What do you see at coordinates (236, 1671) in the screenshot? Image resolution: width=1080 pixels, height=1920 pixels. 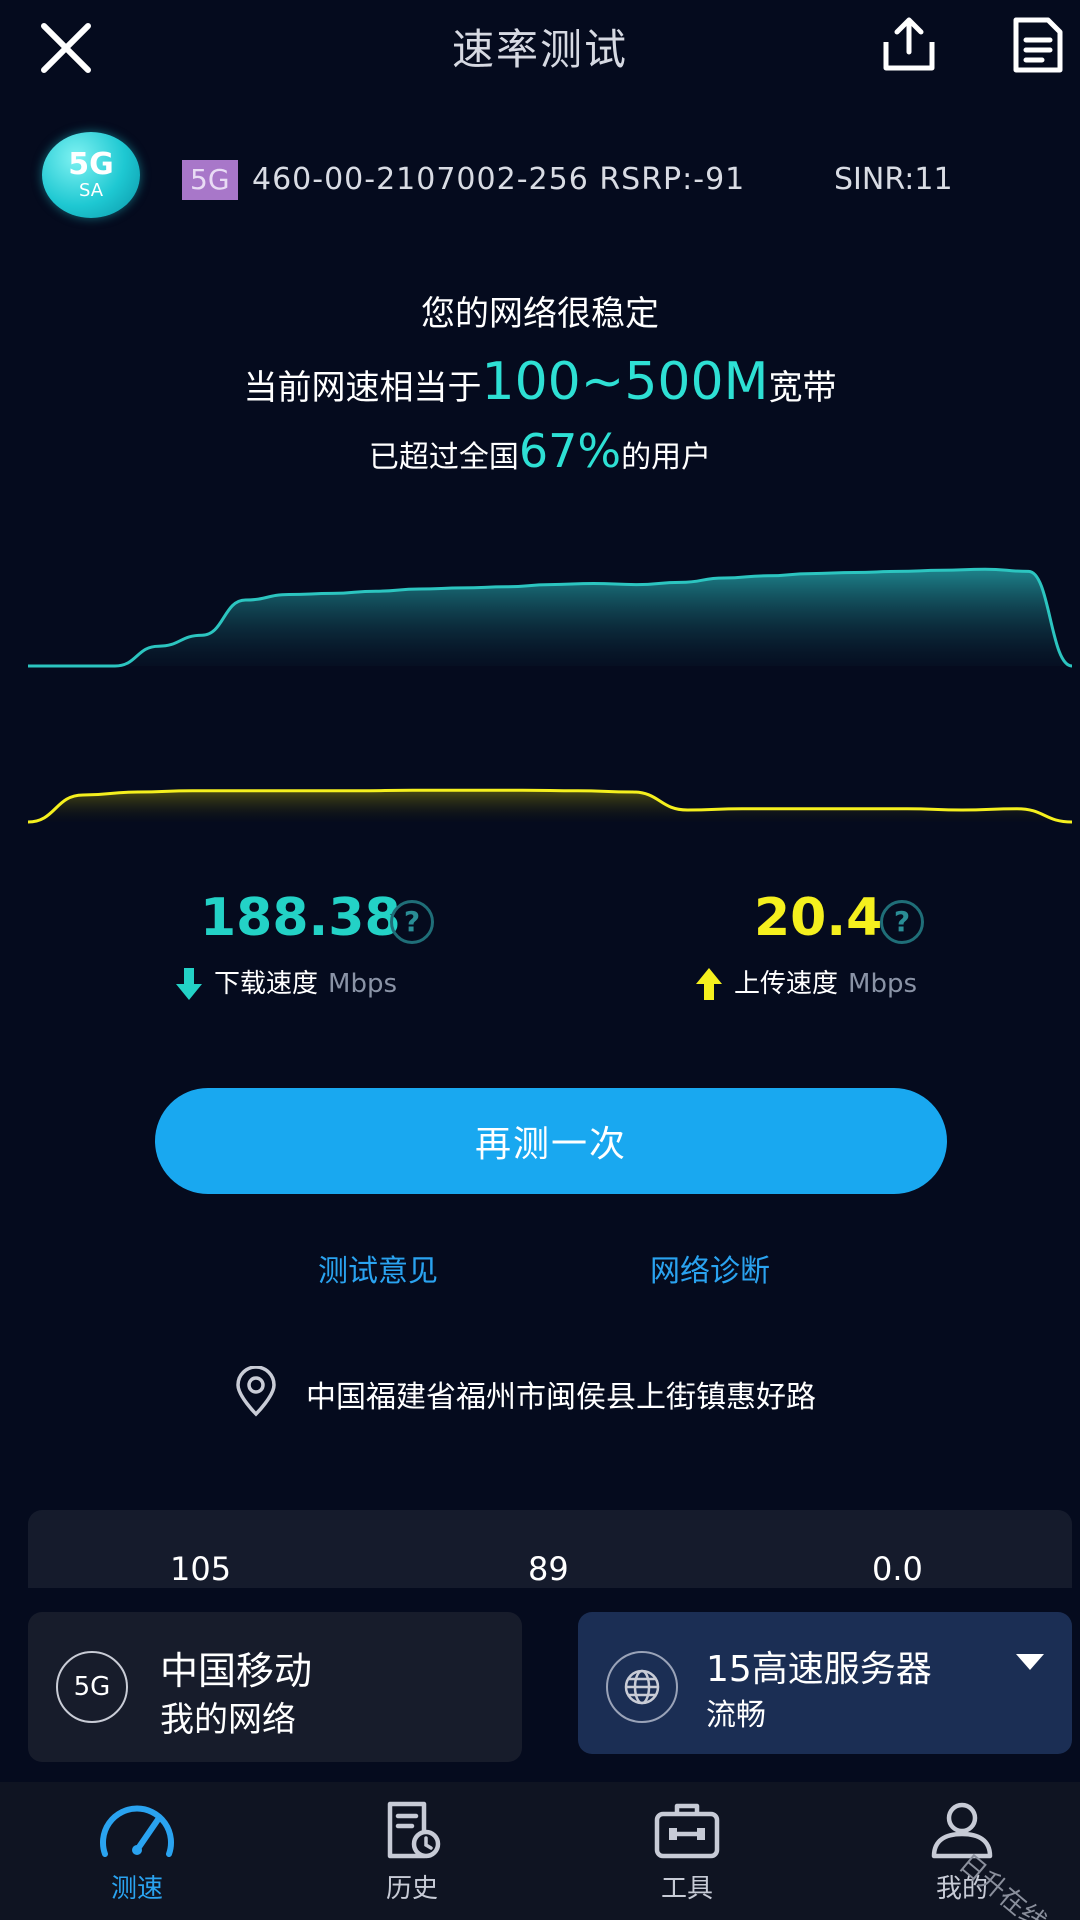 I see `operator-name: 中国移动` at bounding box center [236, 1671].